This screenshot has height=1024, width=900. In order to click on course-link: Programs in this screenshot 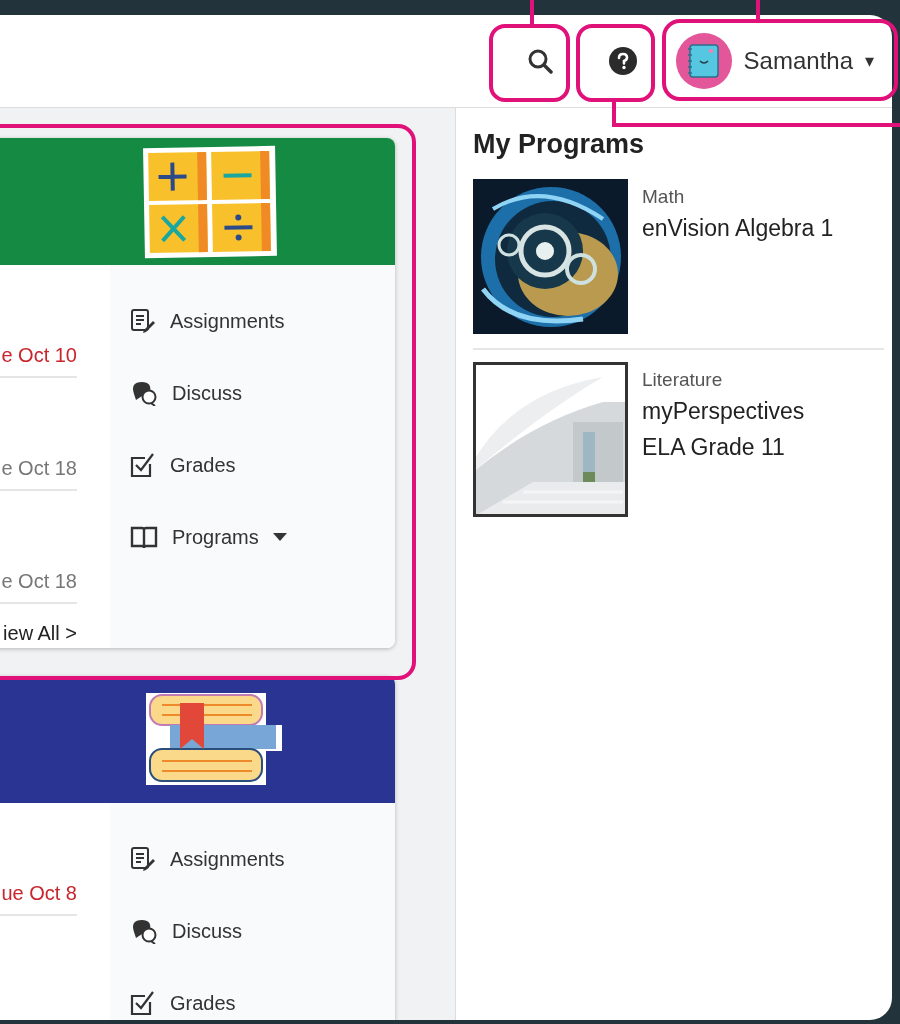, I will do `click(262, 537)`.